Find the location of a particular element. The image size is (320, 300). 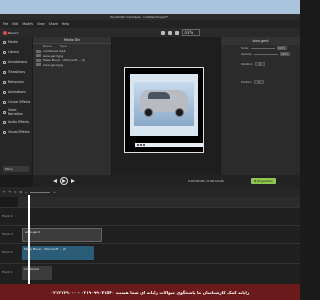

position-value: 0 is located at coordinates (258, 82).